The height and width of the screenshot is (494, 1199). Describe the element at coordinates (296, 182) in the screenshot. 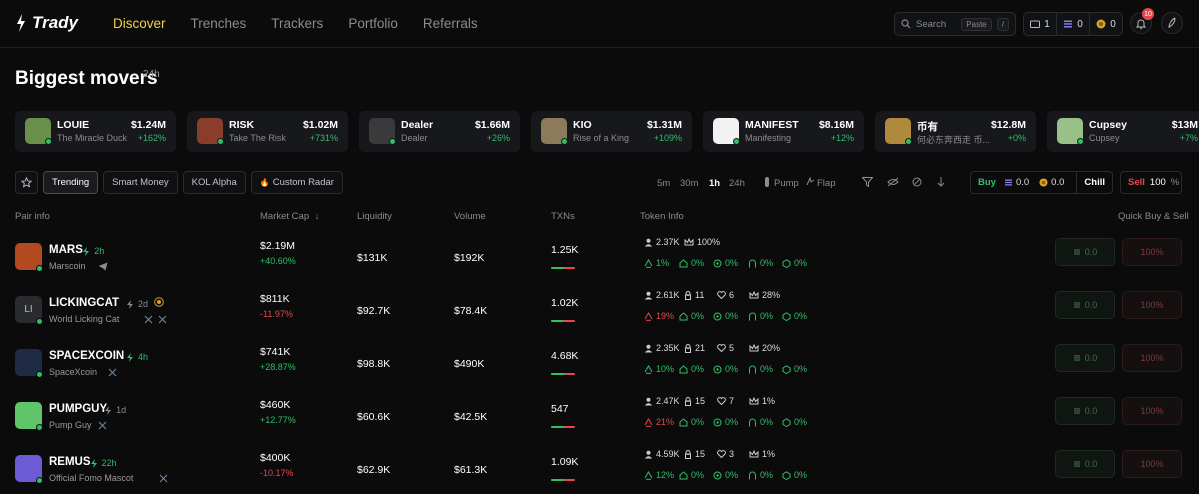

I see `tab-custom-radar: 🔥 Custom Radar` at that location.